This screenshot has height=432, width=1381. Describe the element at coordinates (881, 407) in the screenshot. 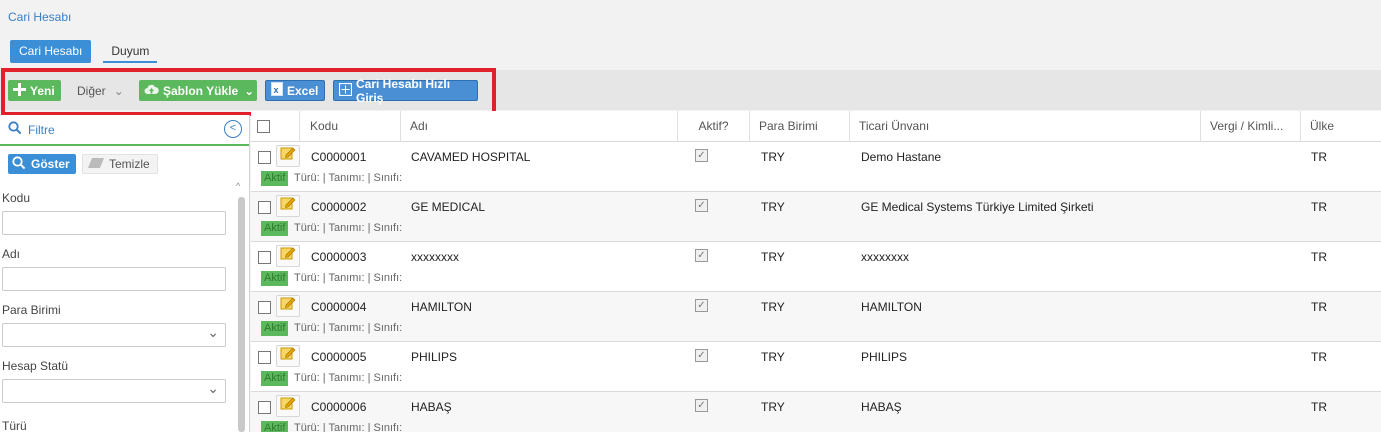

I see `cell-ticari-unvani: HABAŞ` at that location.